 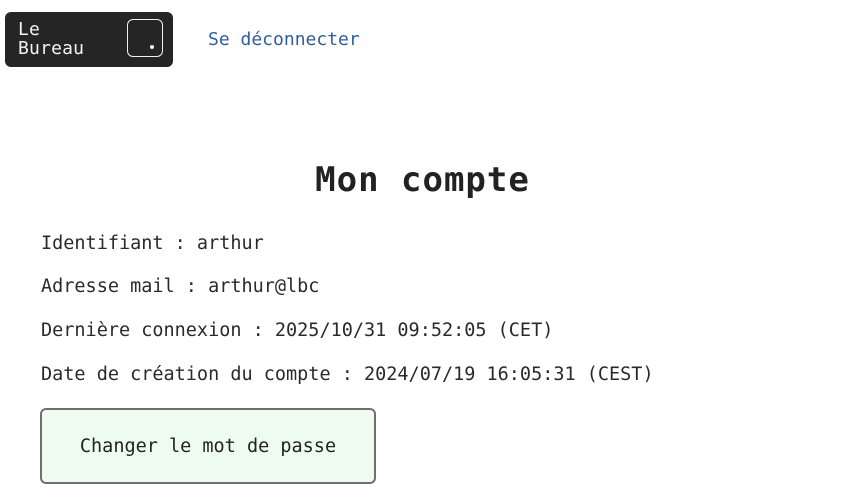 I want to click on change-password-button: Changer le mot de passe, so click(x=208, y=446).